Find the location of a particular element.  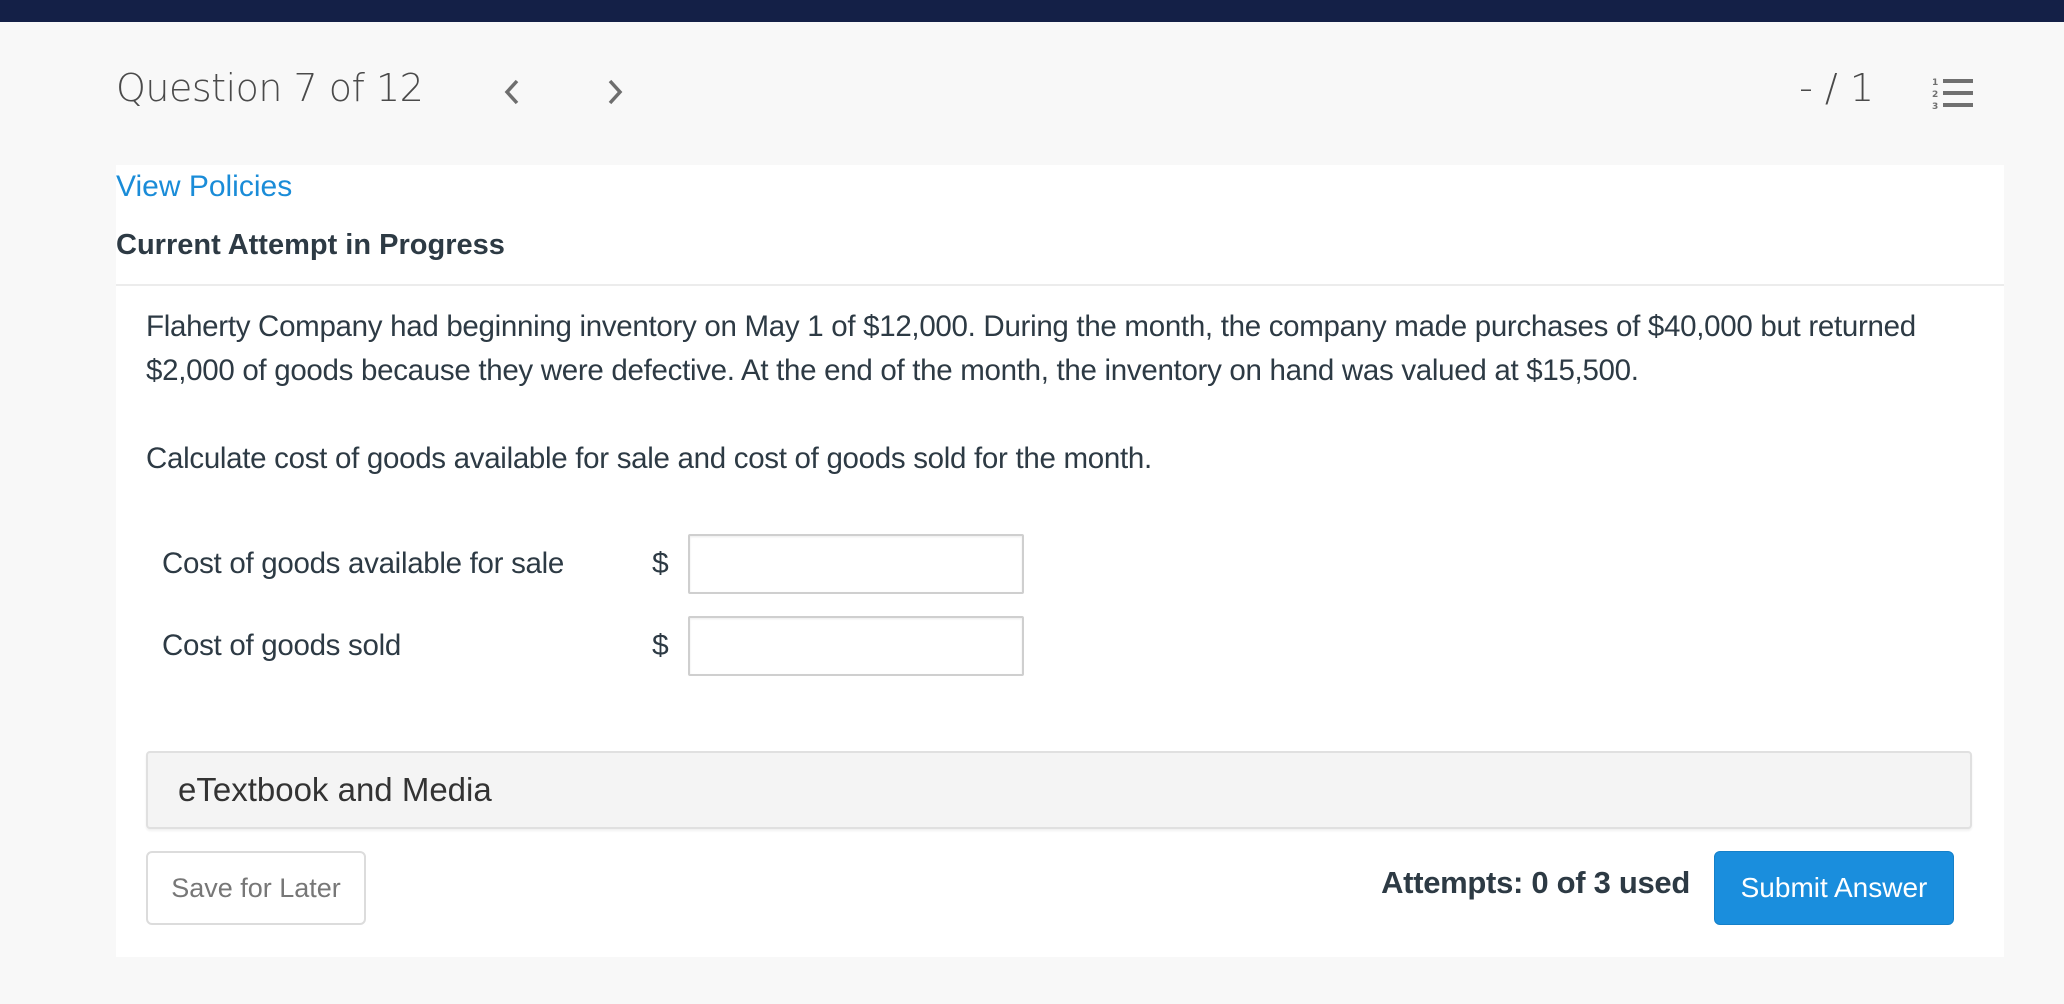

answer-row-goods-sold: Cost of goods sold $ is located at coordinates (593, 646).